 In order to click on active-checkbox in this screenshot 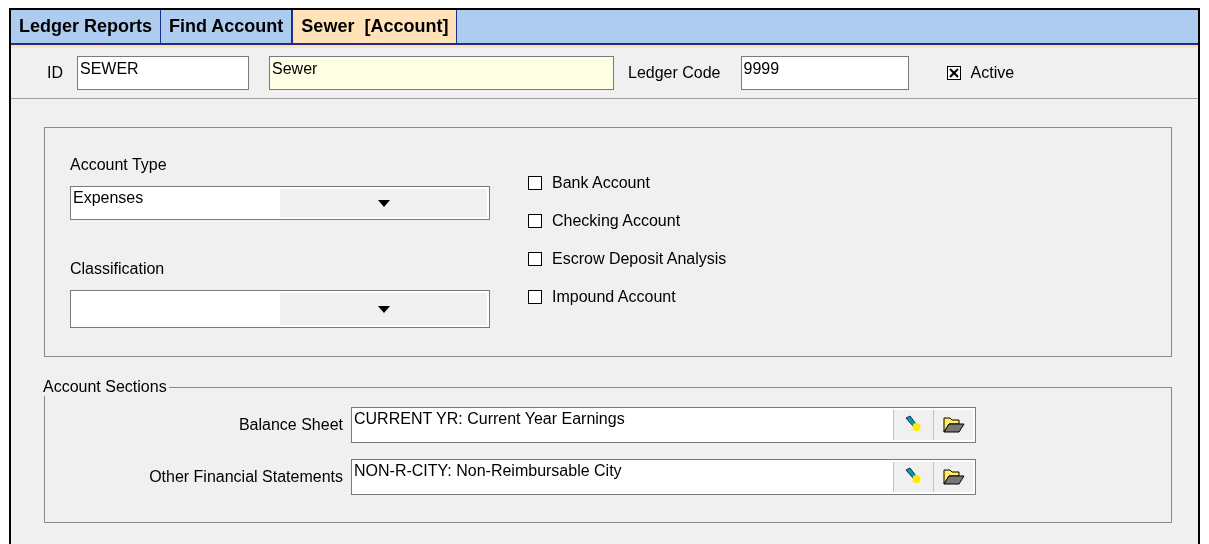, I will do `click(953, 73)`.